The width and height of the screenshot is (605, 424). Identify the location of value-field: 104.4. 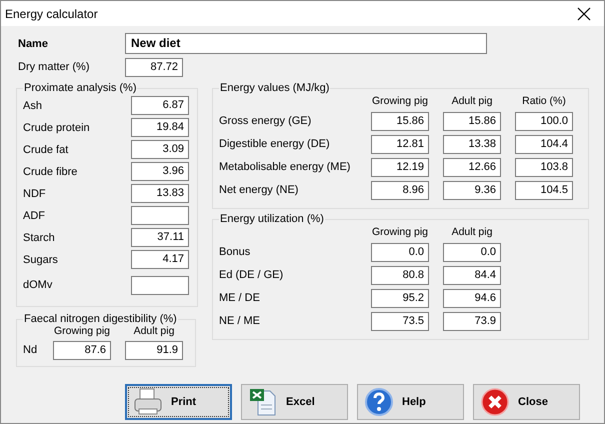
(544, 144).